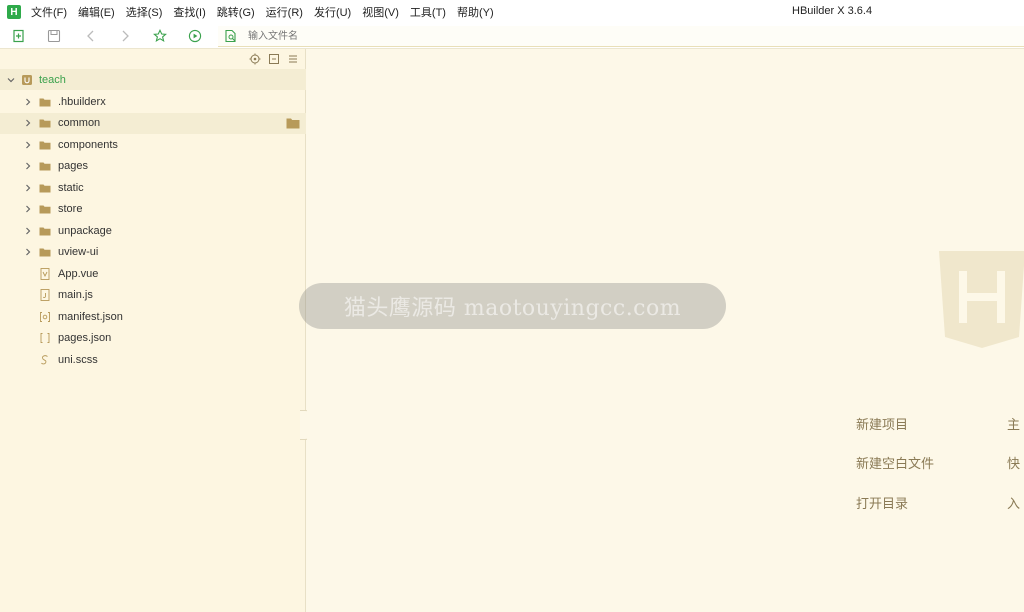 The image size is (1024, 612). I want to click on tree-item-label: App.vue, so click(78, 273).